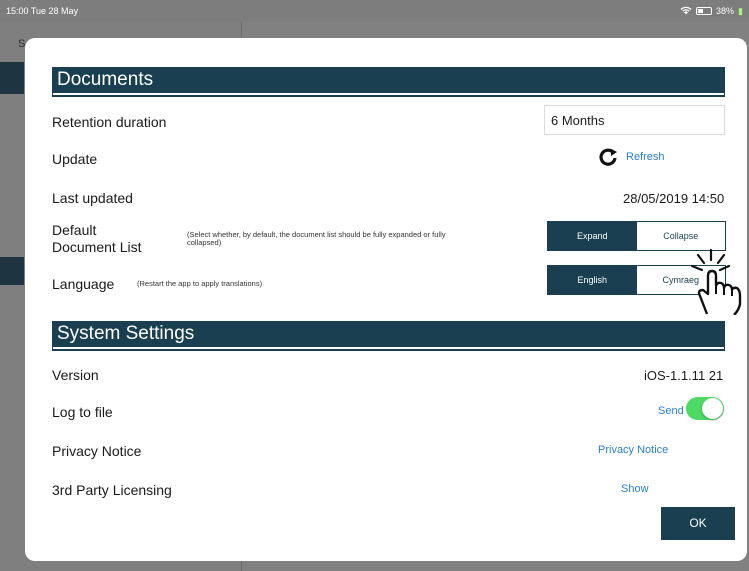 The image size is (749, 571). I want to click on retention-label: Retention duration, so click(109, 122).